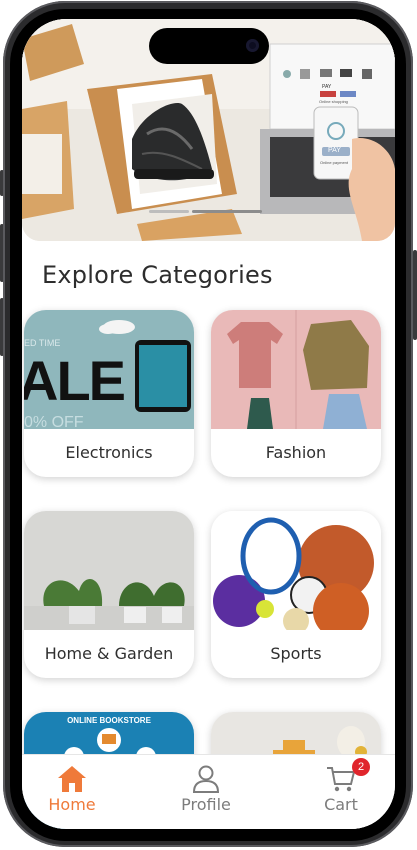 The image size is (417, 850). Describe the element at coordinates (334, 150) in the screenshot. I see `phone-pay-button: PAY` at that location.